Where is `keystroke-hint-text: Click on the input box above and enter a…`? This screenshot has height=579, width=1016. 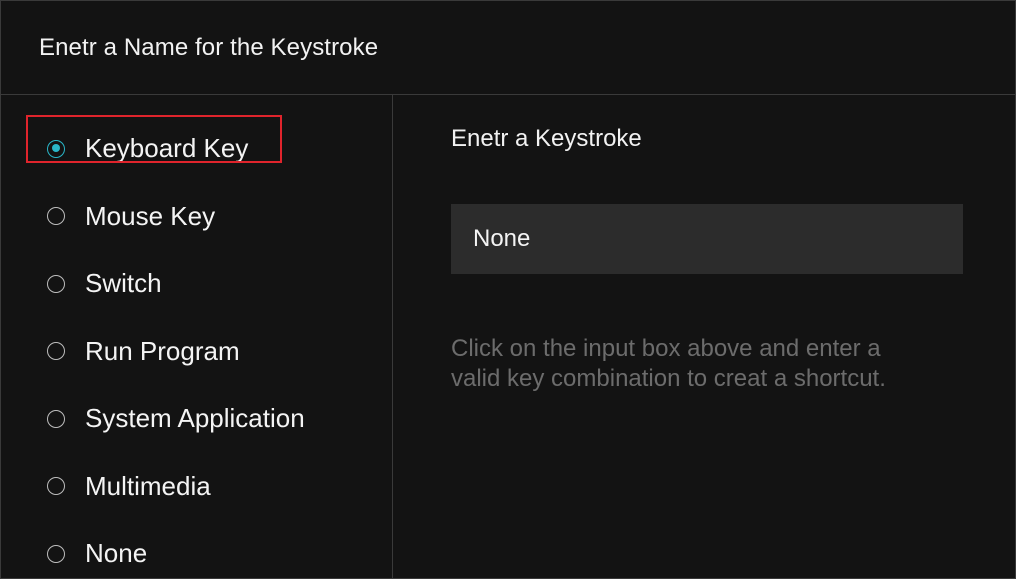 keystroke-hint-text: Click on the input box above and enter a… is located at coordinates (668, 363).